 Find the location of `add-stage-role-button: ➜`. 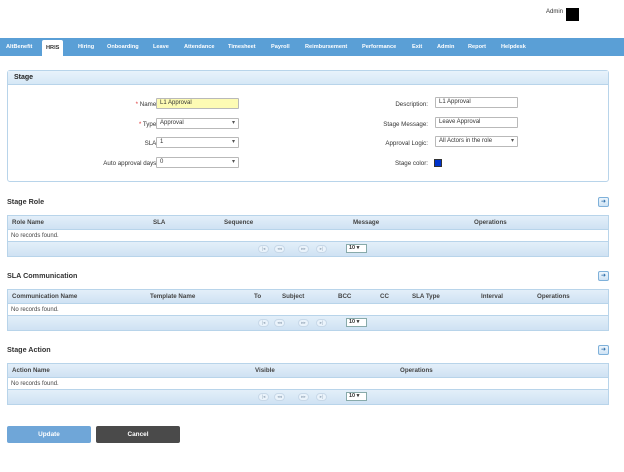

add-stage-role-button: ➜ is located at coordinates (603, 202).